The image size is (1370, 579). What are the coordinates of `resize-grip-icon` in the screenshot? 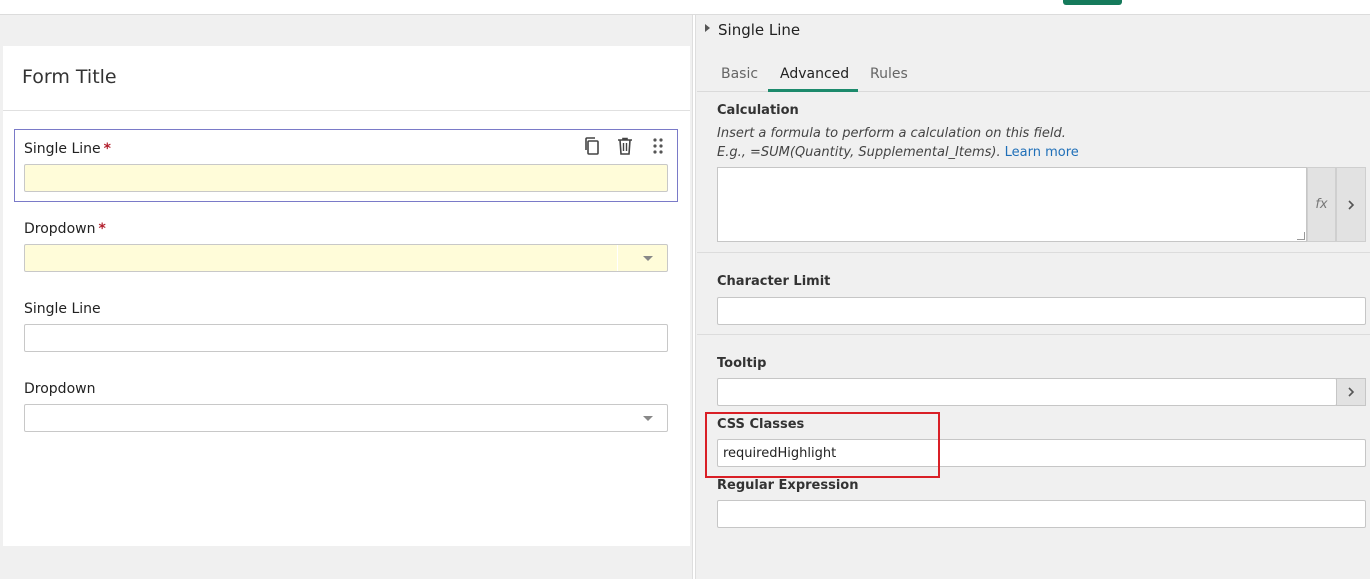 It's located at (1301, 236).